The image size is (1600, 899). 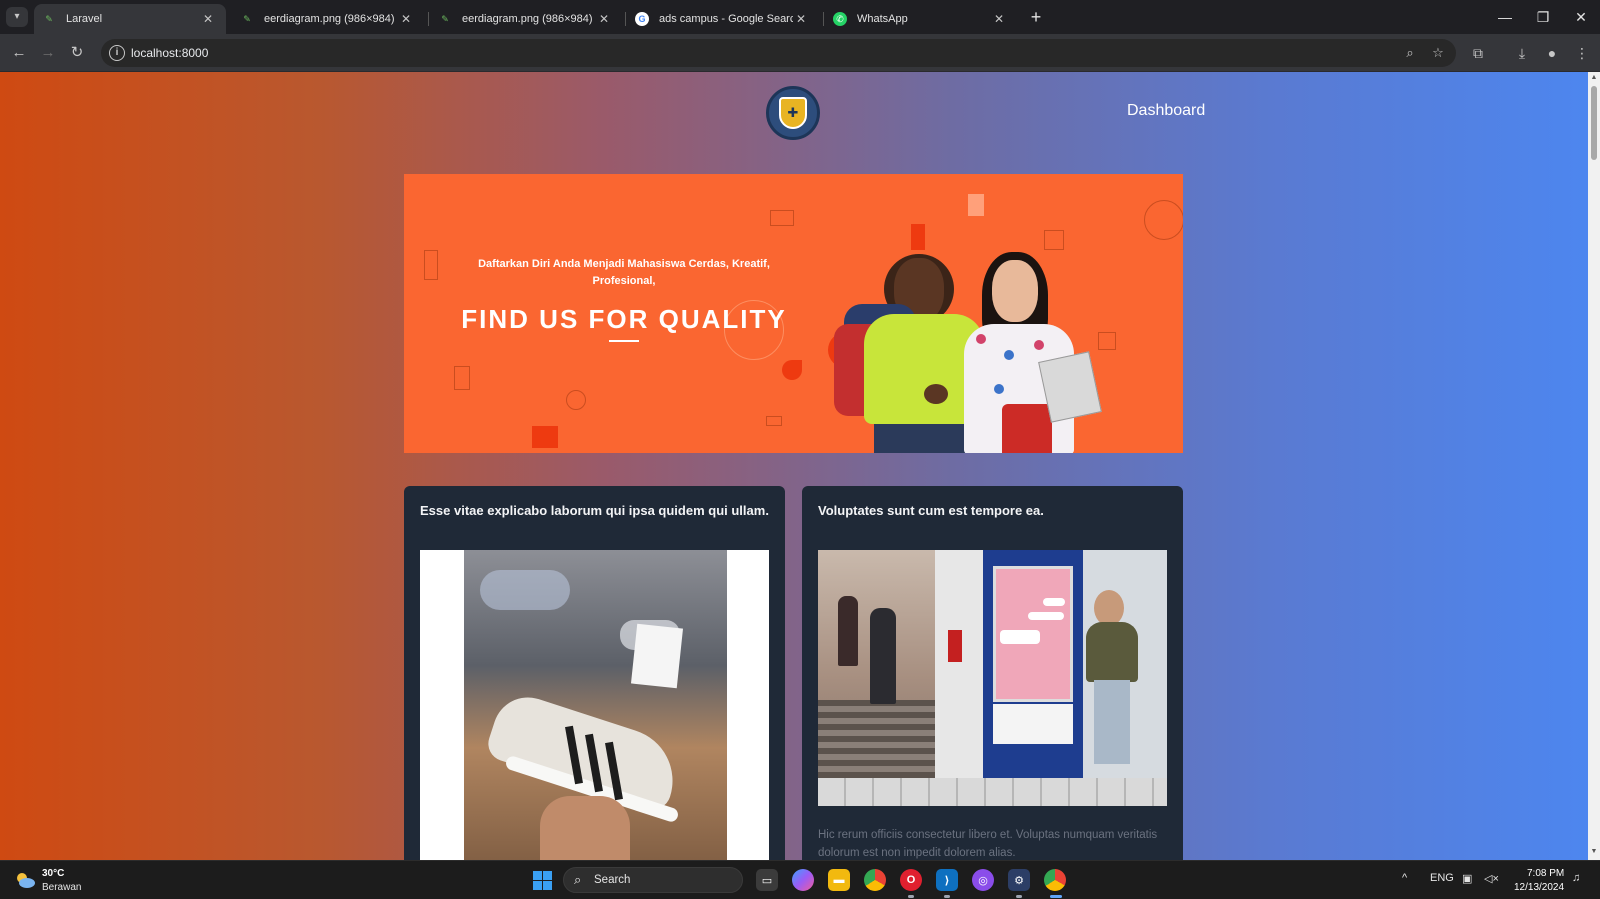 What do you see at coordinates (1594, 77) in the screenshot?
I see `scroll-up-icon: ▲` at bounding box center [1594, 77].